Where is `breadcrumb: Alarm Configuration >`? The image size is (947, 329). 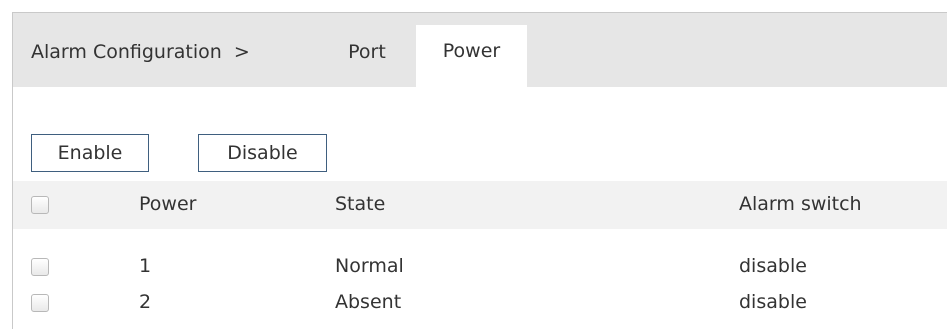
breadcrumb: Alarm Configuration > is located at coordinates (140, 52).